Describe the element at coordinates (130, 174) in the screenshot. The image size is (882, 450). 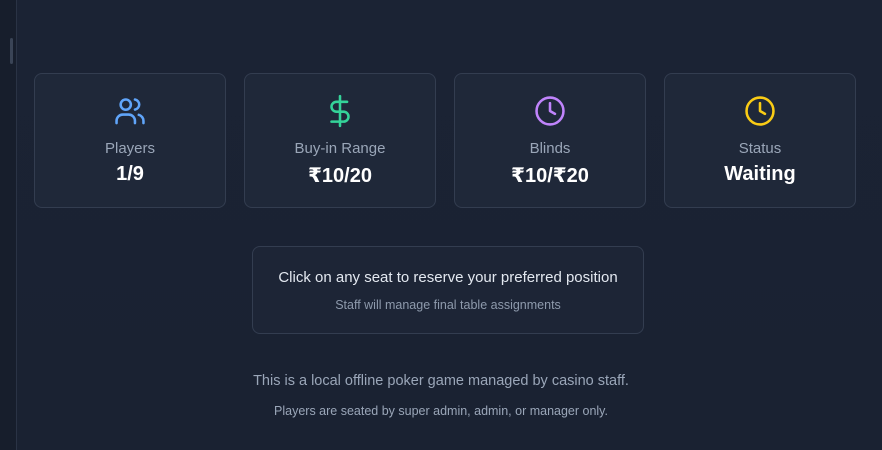
I see `stat-value: 1/9` at that location.